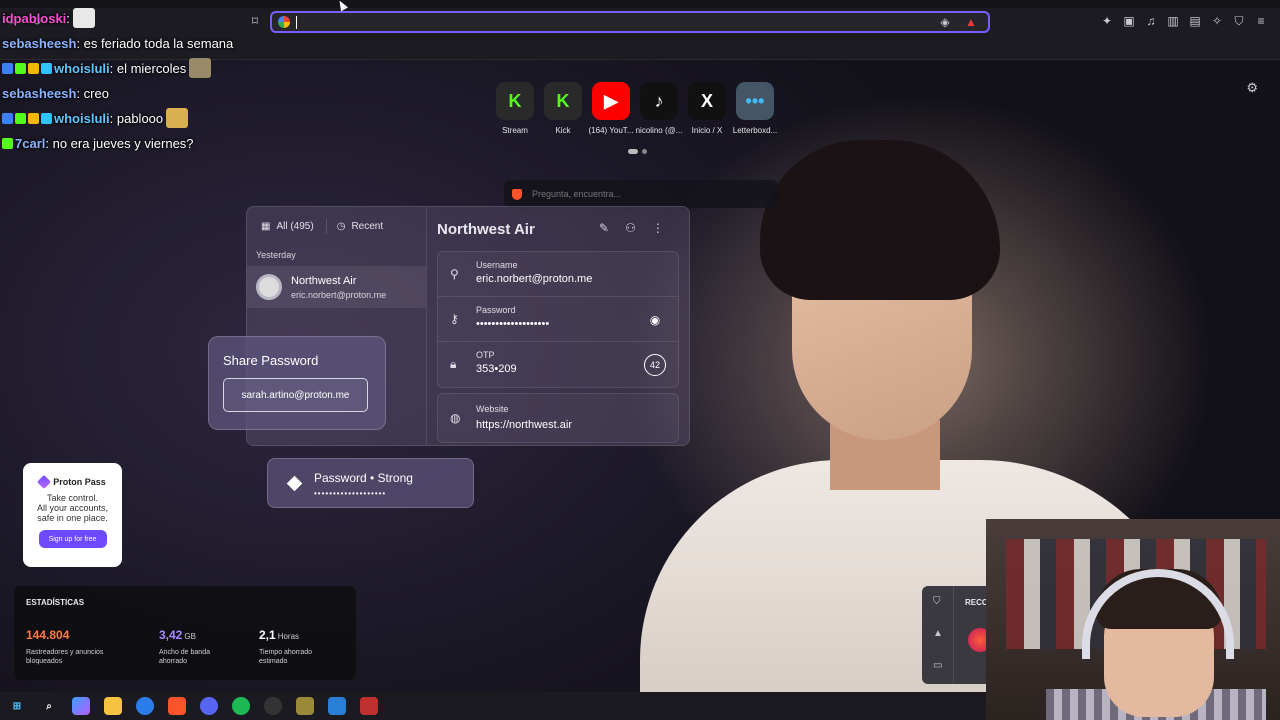  What do you see at coordinates (633, 151) in the screenshot?
I see `pager-dot-active` at bounding box center [633, 151].